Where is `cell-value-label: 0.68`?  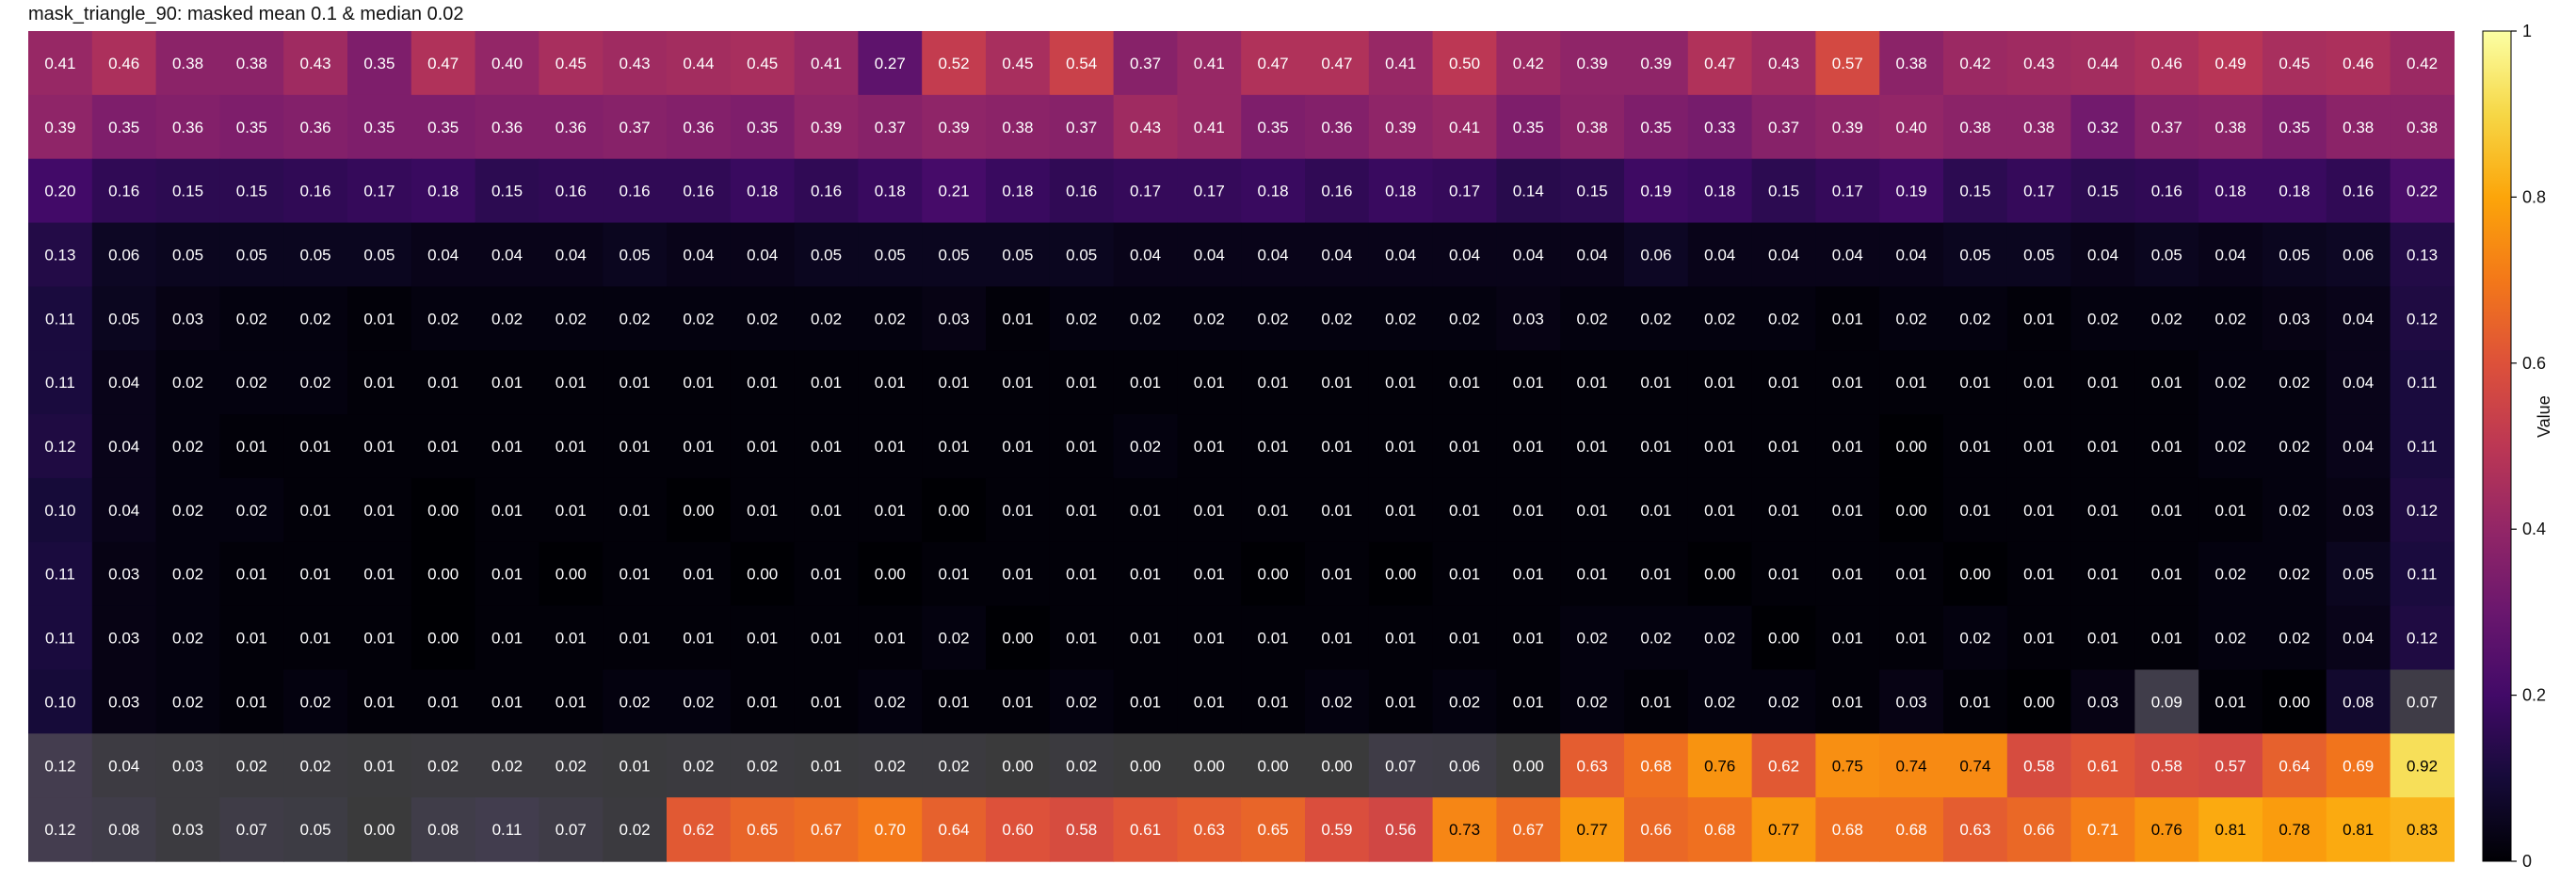
cell-value-label: 0.68 is located at coordinates (1911, 830).